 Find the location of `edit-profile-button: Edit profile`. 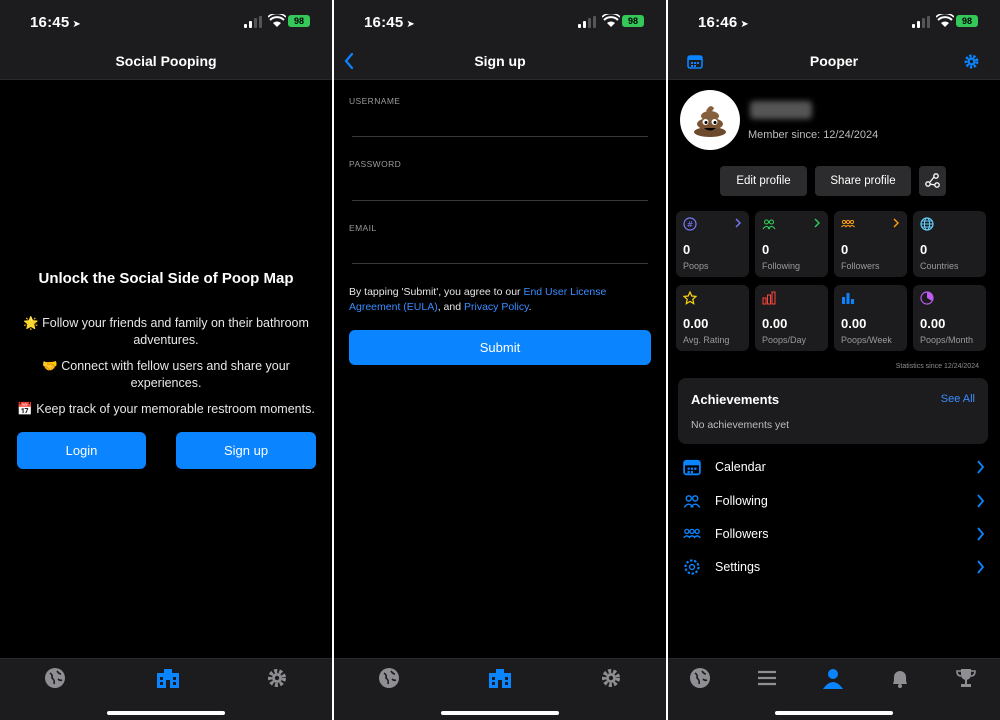

edit-profile-button: Edit profile is located at coordinates (763, 181).